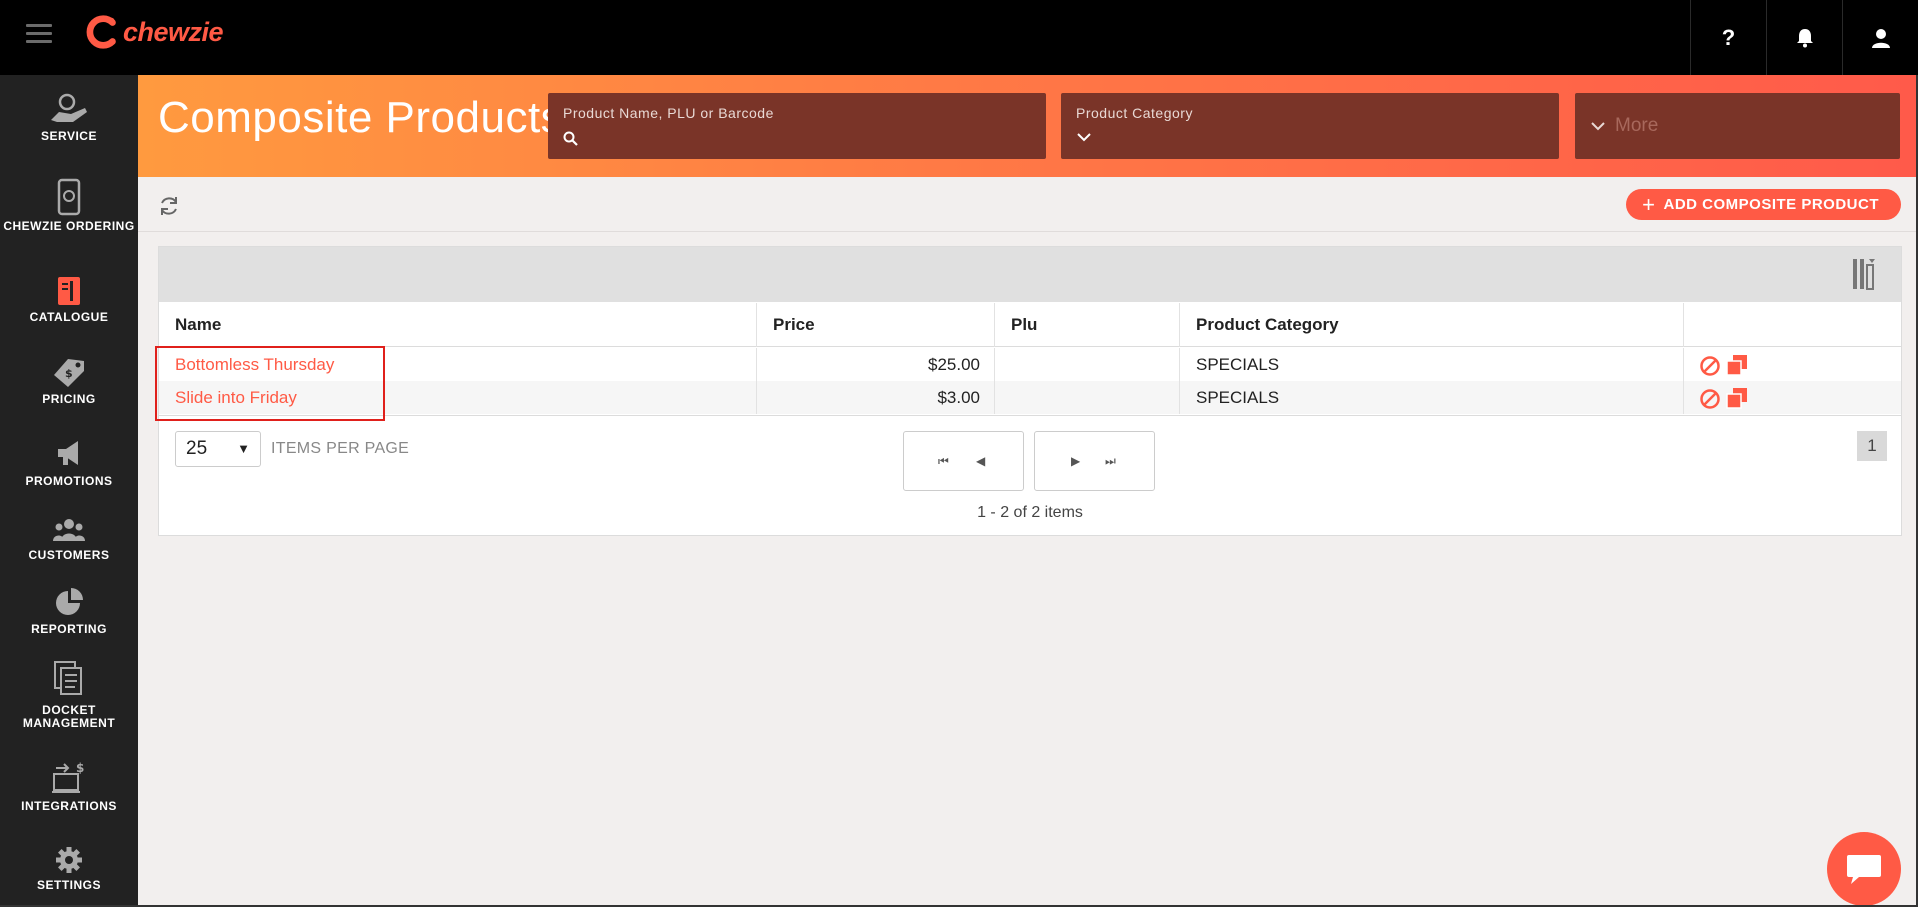 The width and height of the screenshot is (1918, 912). I want to click on column-header-name: Name, so click(457, 325).